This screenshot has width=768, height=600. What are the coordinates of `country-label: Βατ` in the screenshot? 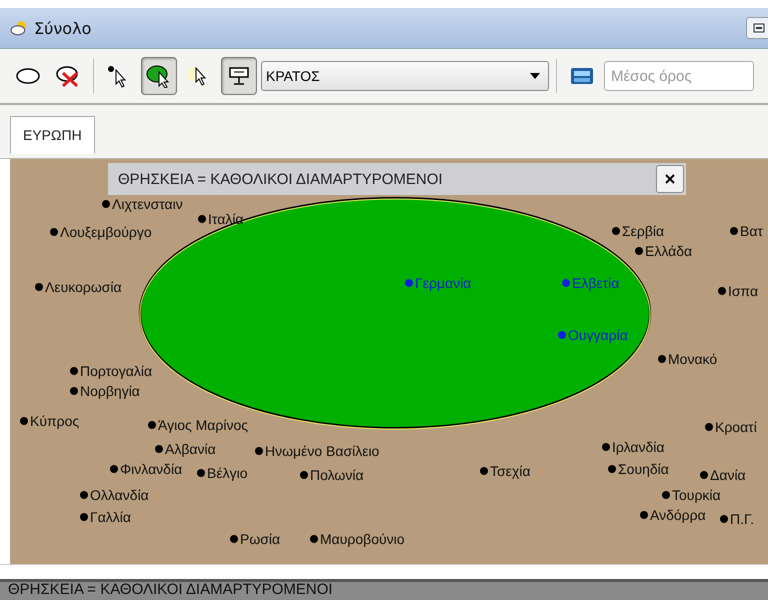 It's located at (746, 231).